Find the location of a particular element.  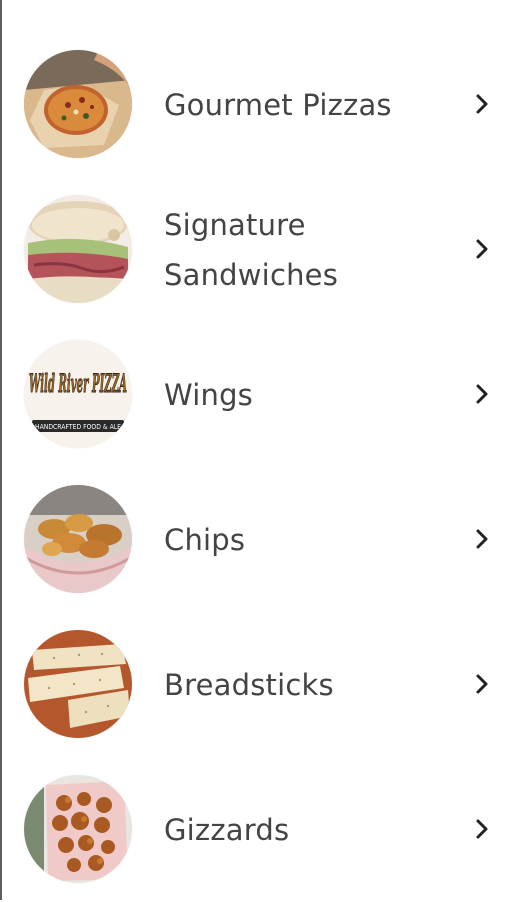

sandwich-thumbnail is located at coordinates (78, 249).